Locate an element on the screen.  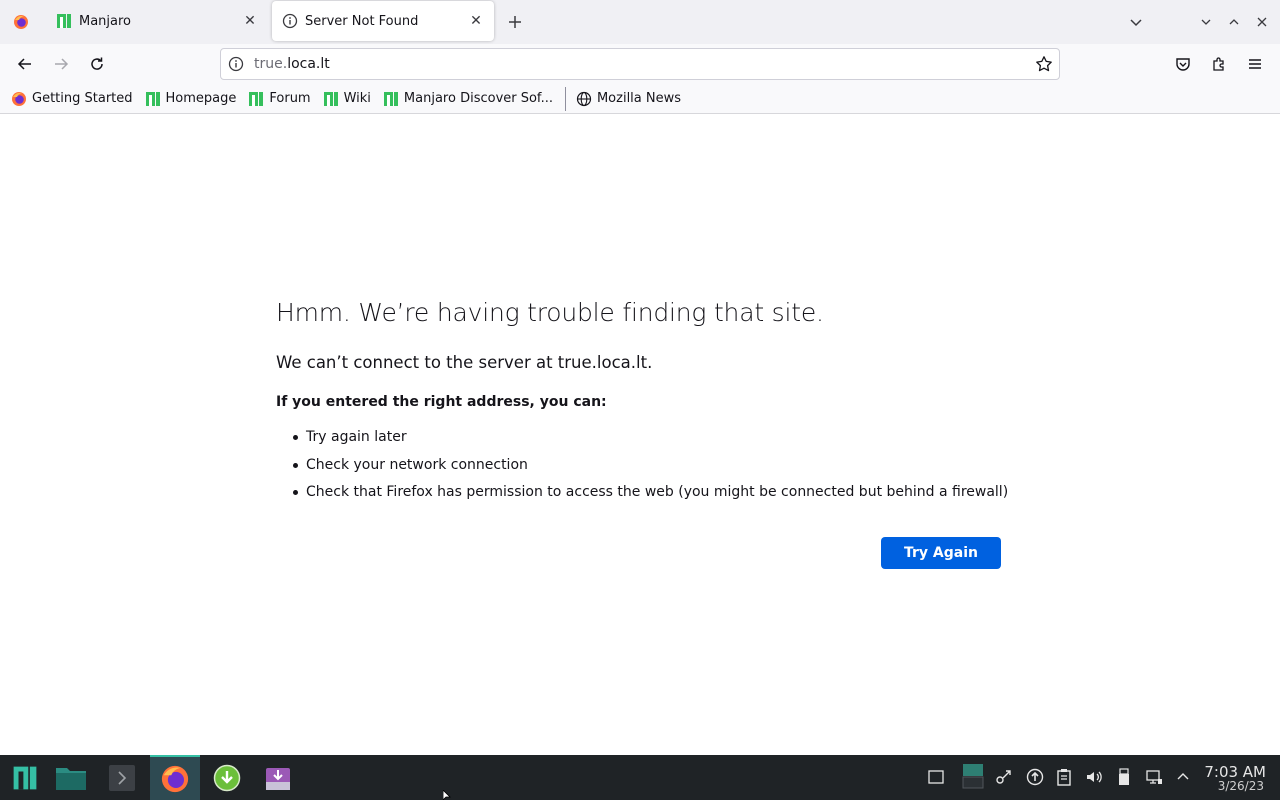
usb-drive-icon is located at coordinates (1124, 776).